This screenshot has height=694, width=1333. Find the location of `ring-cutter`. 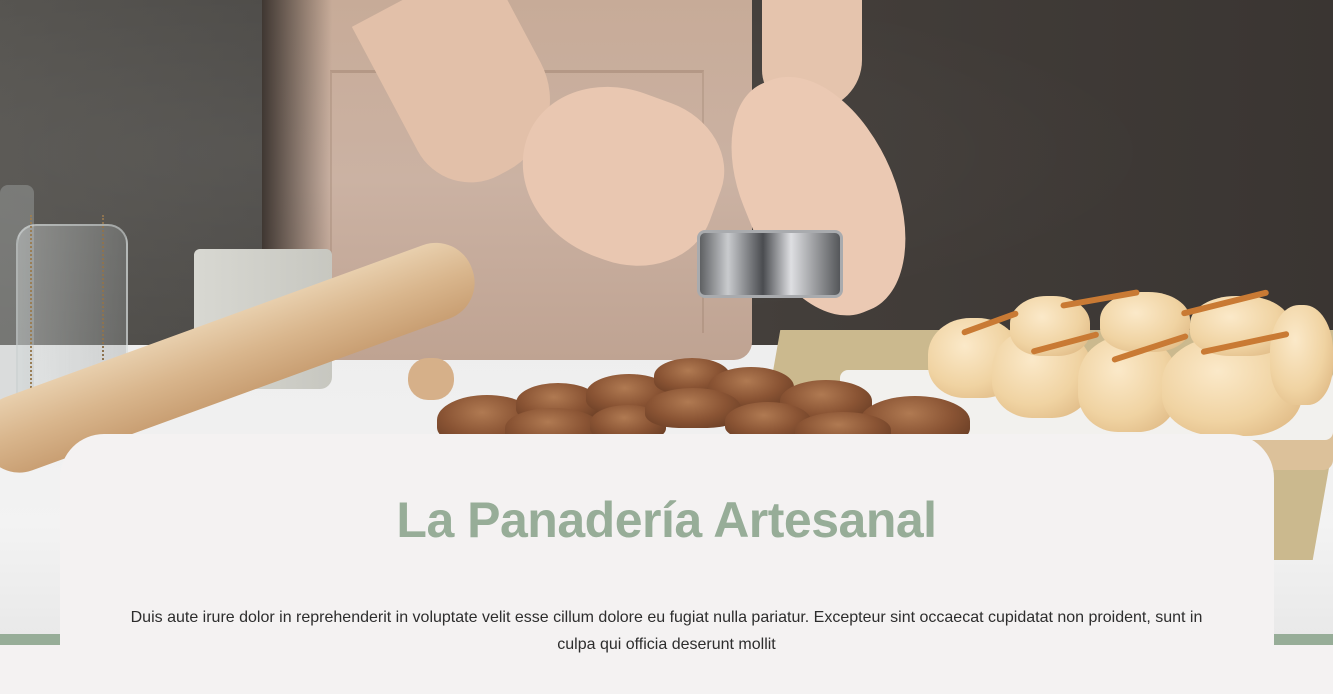

ring-cutter is located at coordinates (770, 264).